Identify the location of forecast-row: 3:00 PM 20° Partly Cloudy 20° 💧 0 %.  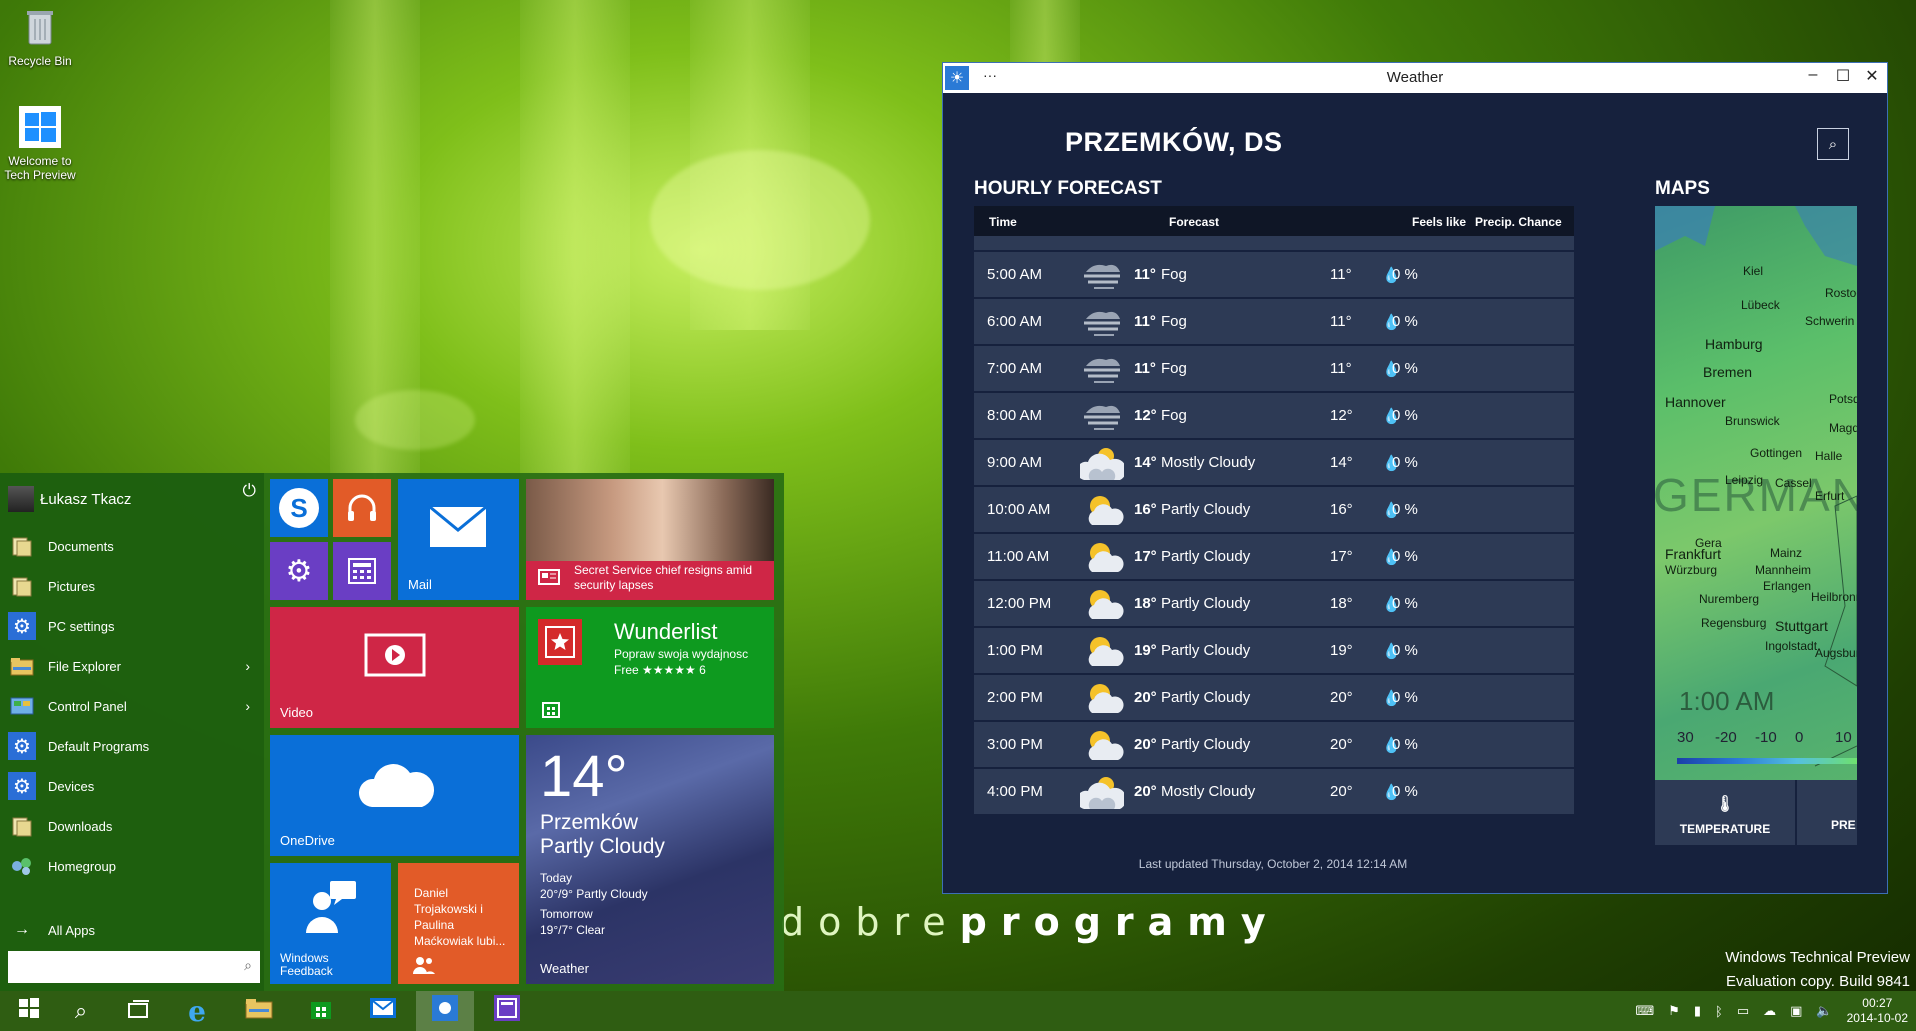
(1274, 743).